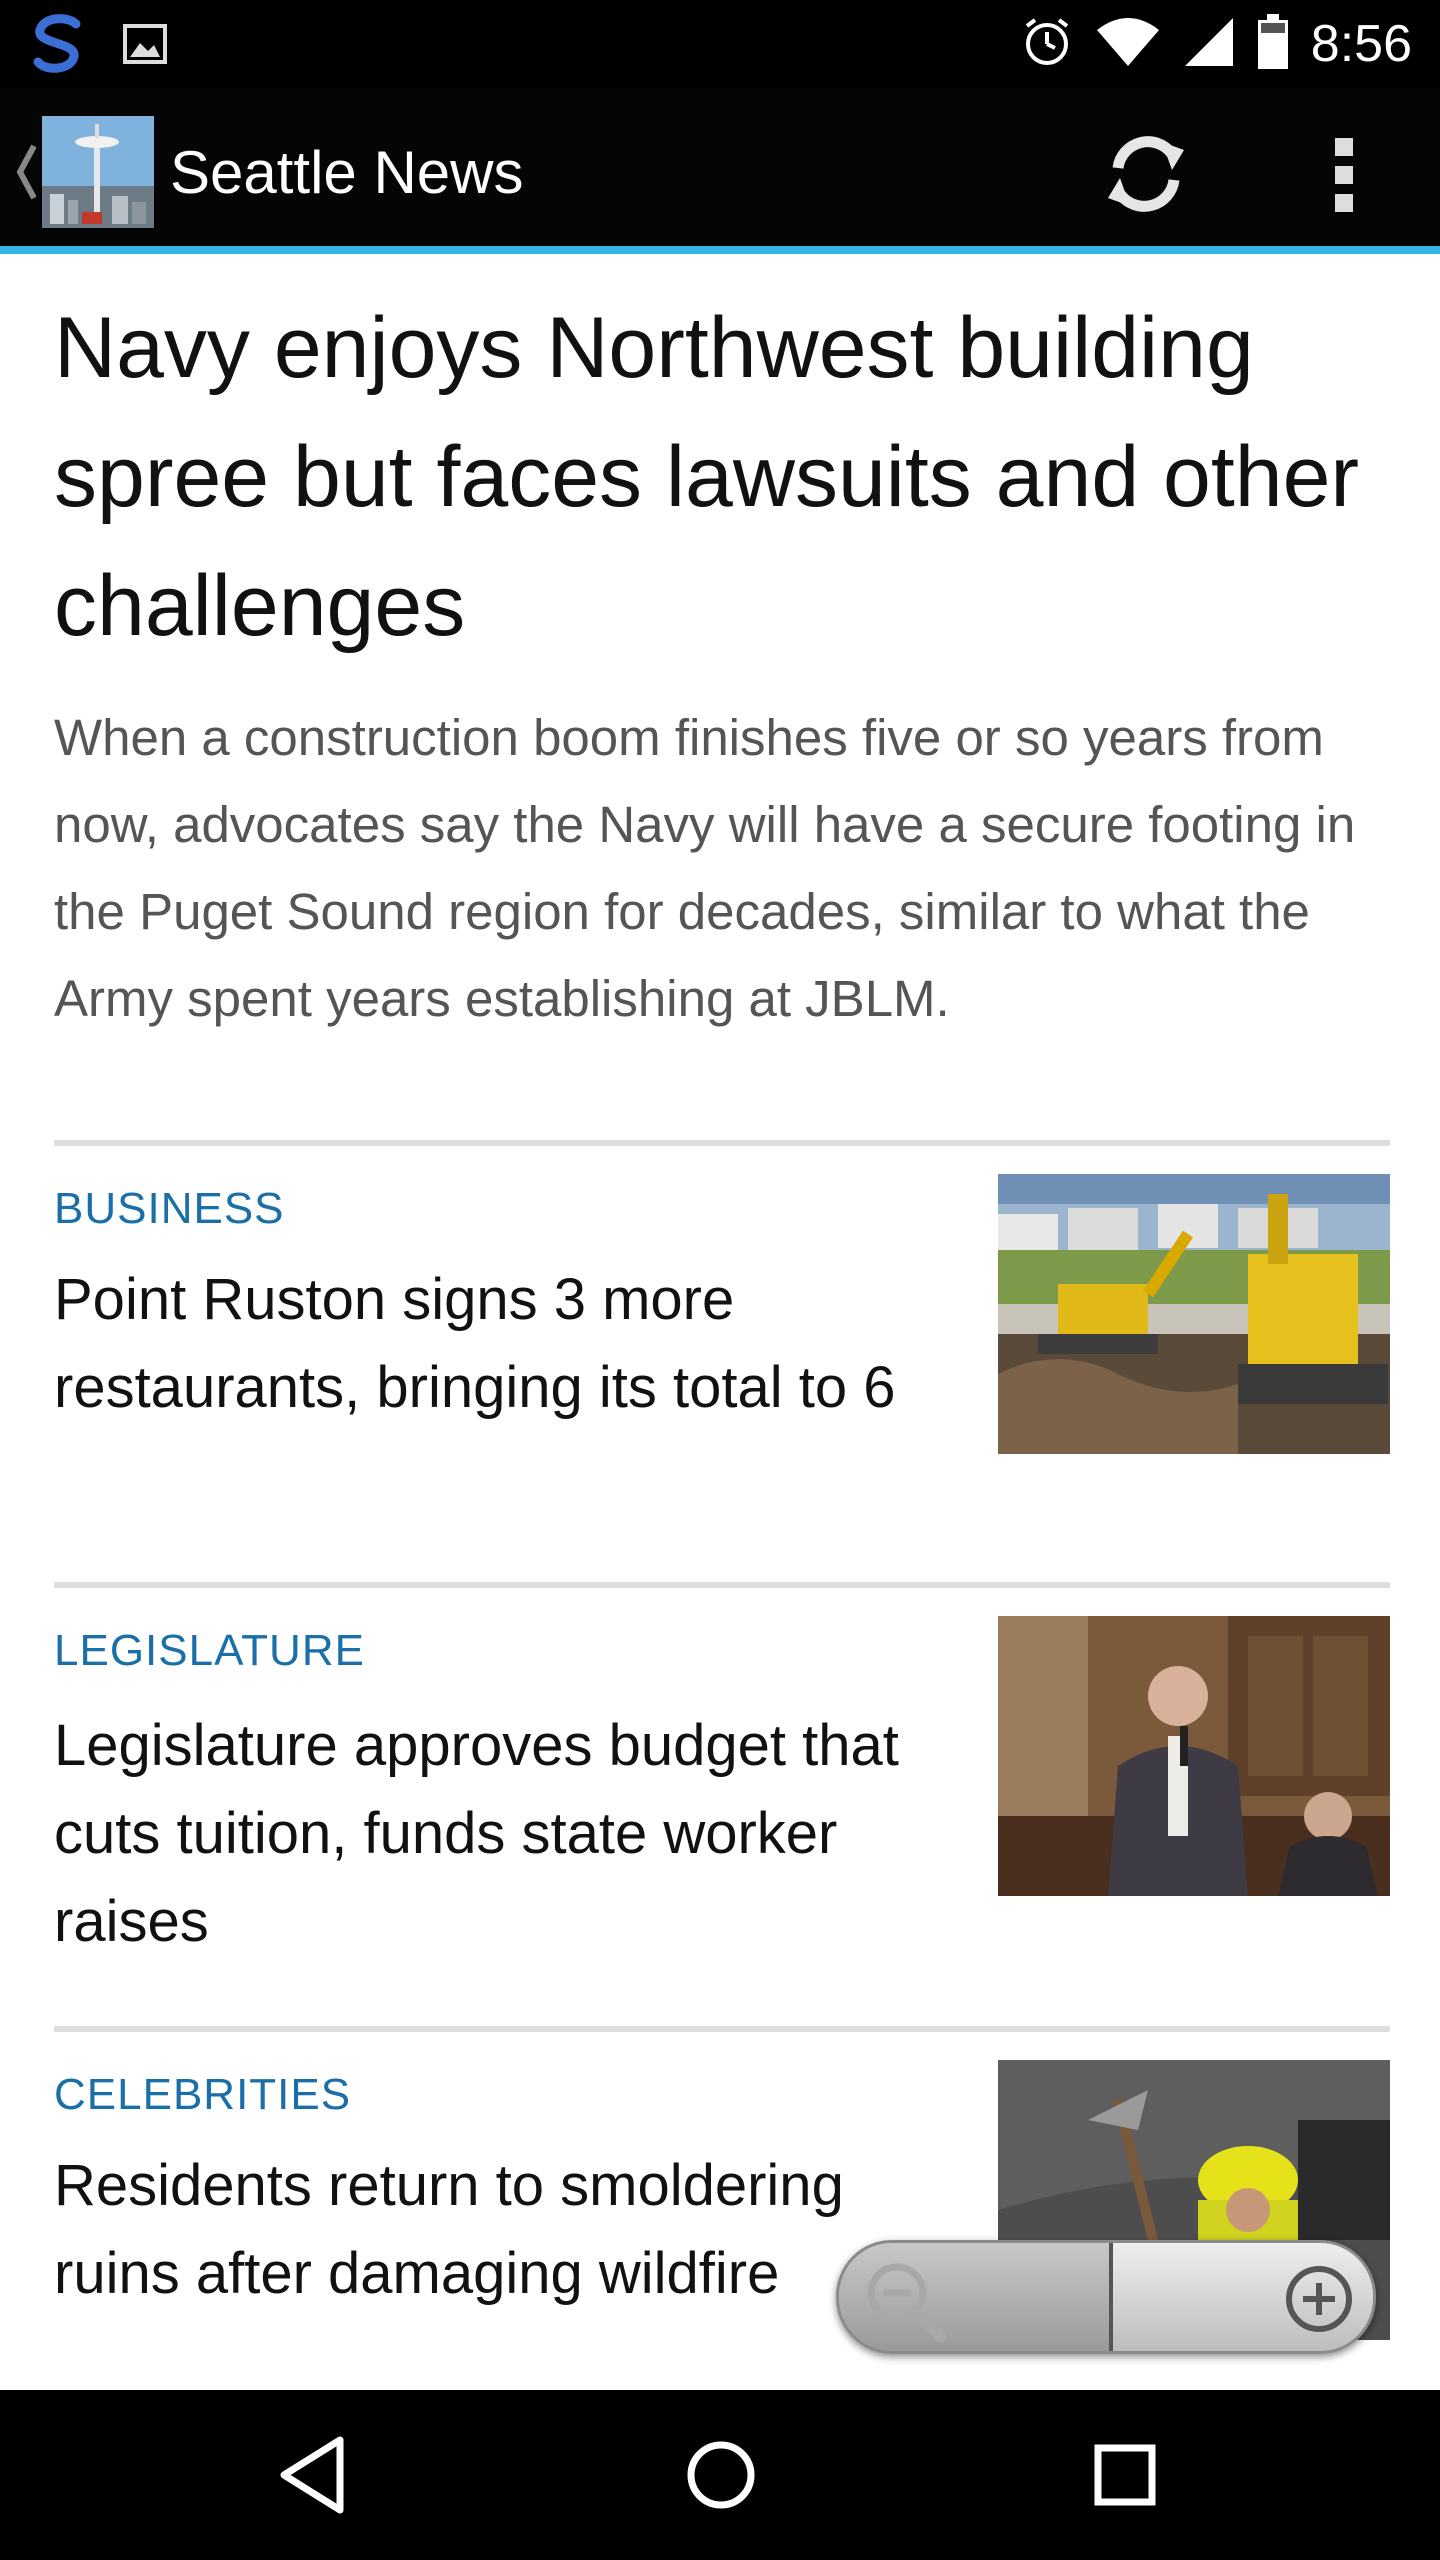 The height and width of the screenshot is (2560, 1440). I want to click on home-icon, so click(721, 2475).